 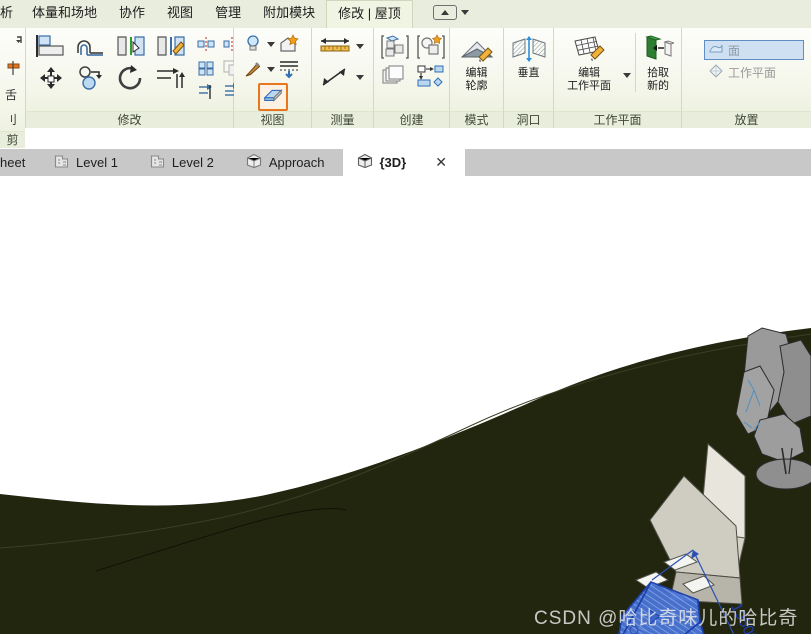 I want to click on view-tab-label: heet, so click(x=13, y=162).